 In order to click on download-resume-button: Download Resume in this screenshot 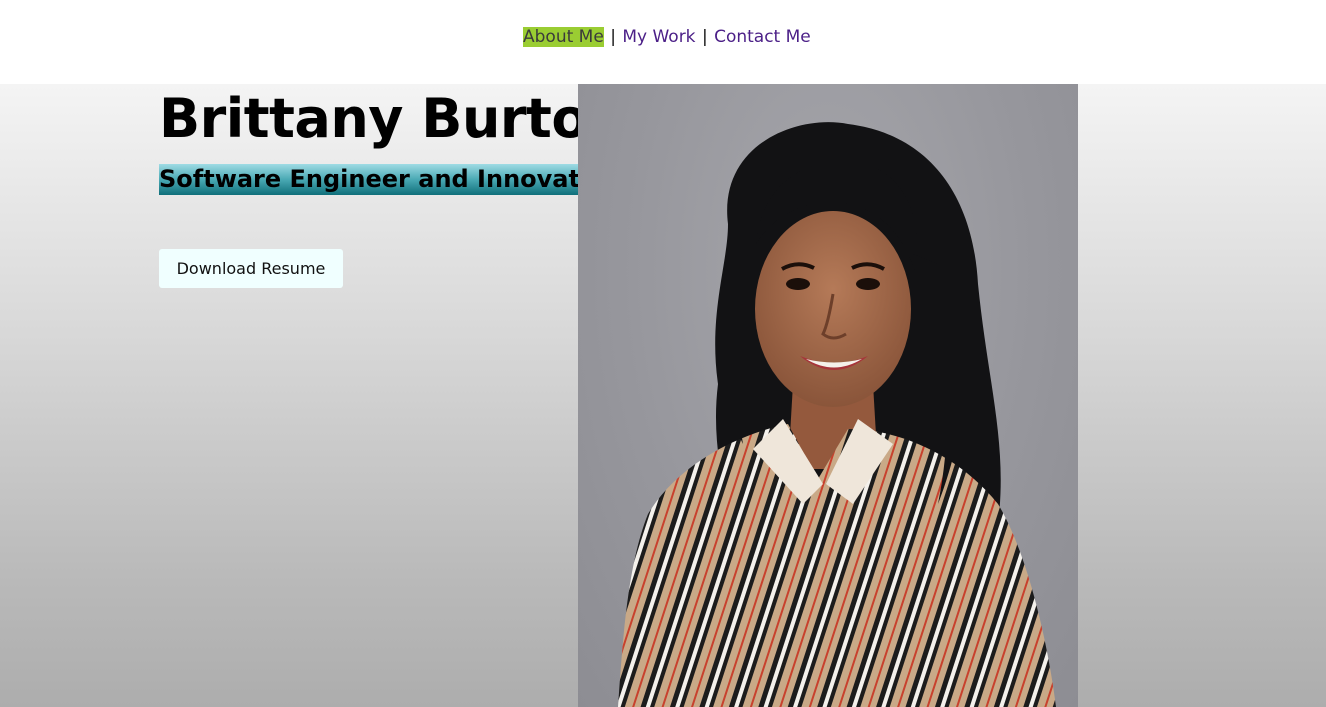, I will do `click(251, 268)`.